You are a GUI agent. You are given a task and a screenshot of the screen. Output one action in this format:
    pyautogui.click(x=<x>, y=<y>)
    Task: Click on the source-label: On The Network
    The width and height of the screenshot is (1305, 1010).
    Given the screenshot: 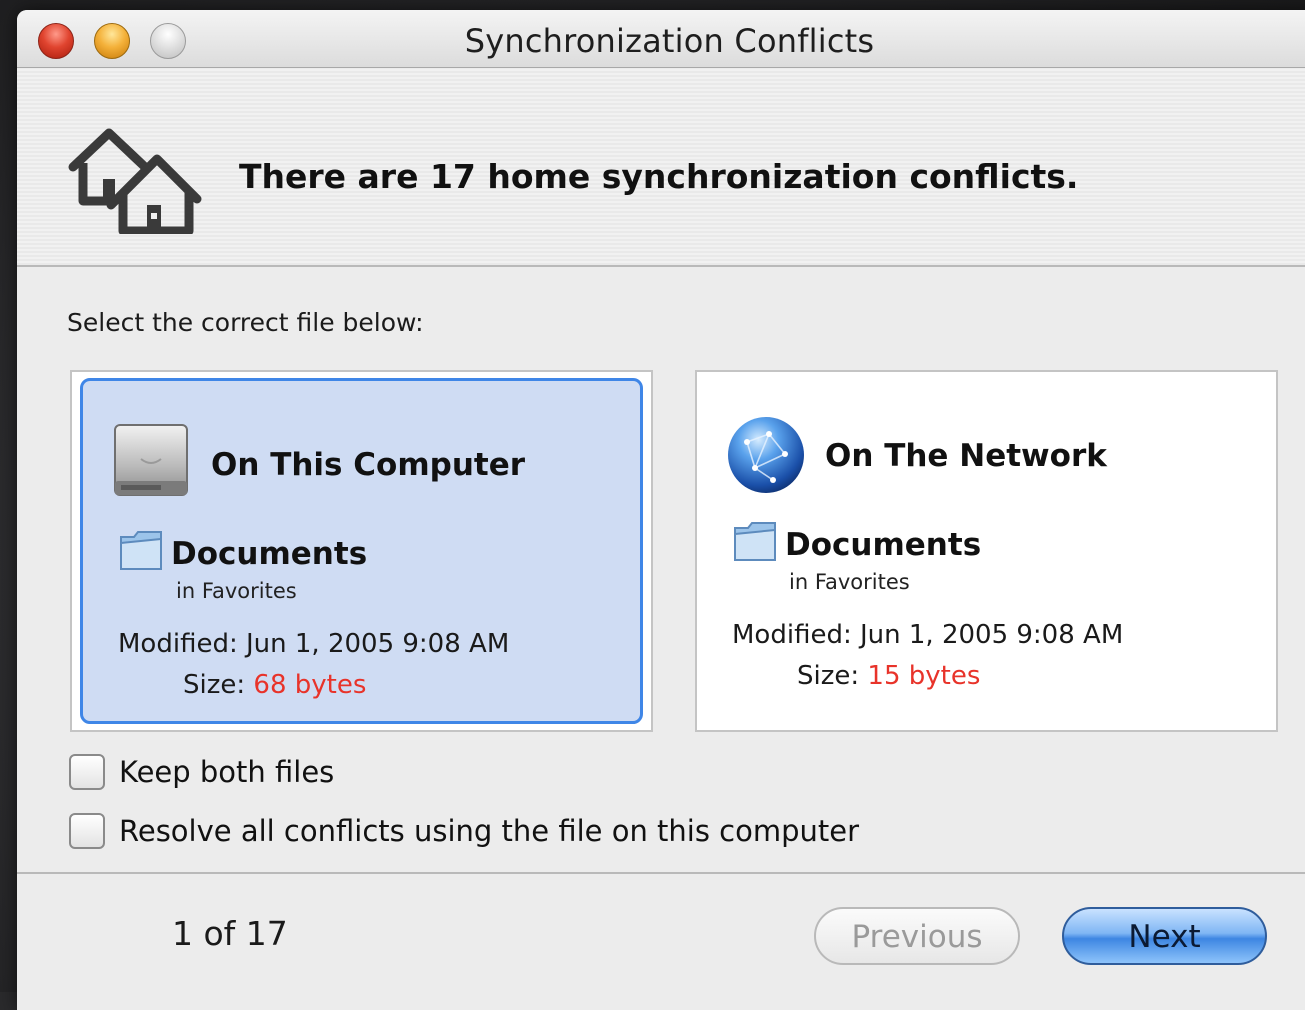 What is the action you would take?
    pyautogui.click(x=966, y=456)
    